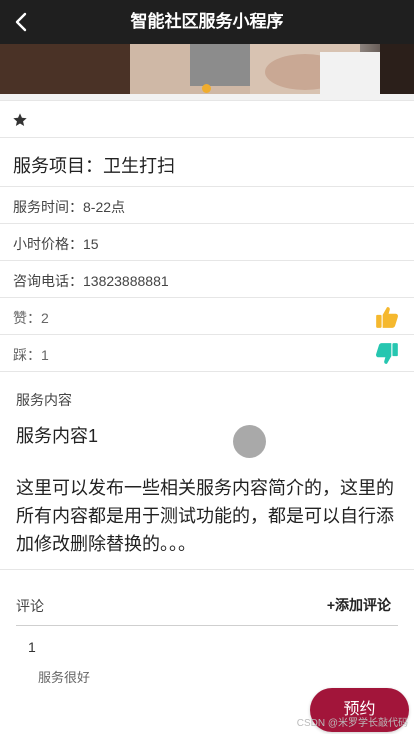 The height and width of the screenshot is (734, 414). I want to click on service-time-text: 服务时间：8-22点, so click(69, 207).